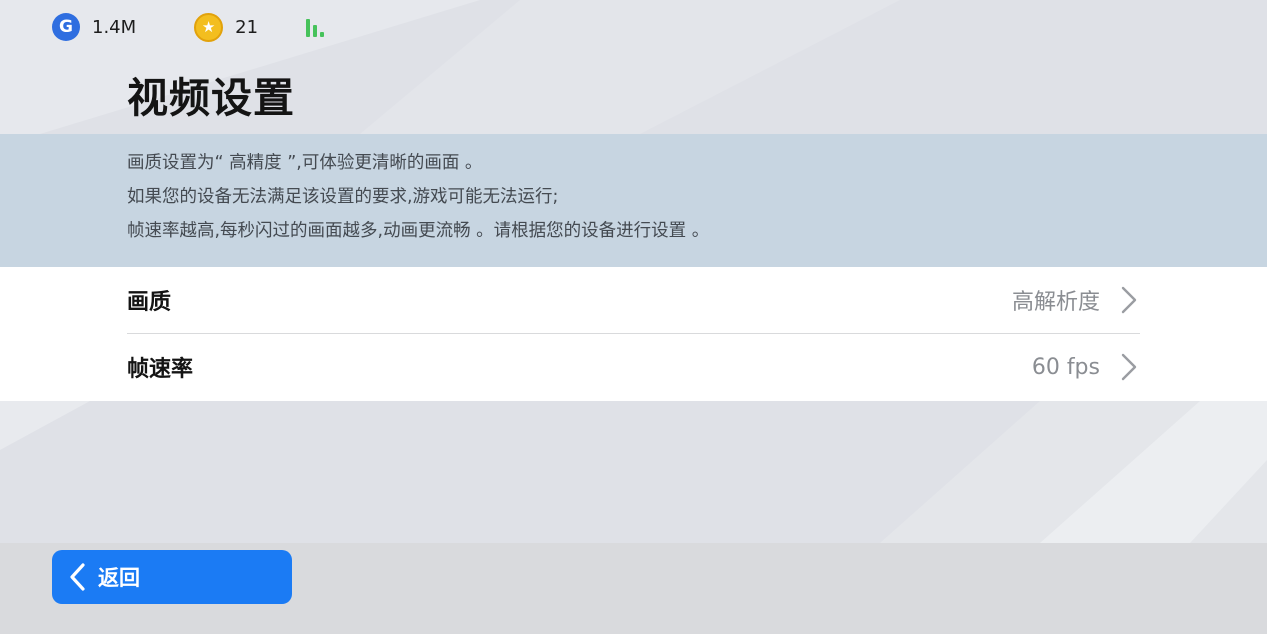 This screenshot has width=1267, height=634. Describe the element at coordinates (1065, 367) in the screenshot. I see `setting-value: 60 fps` at that location.